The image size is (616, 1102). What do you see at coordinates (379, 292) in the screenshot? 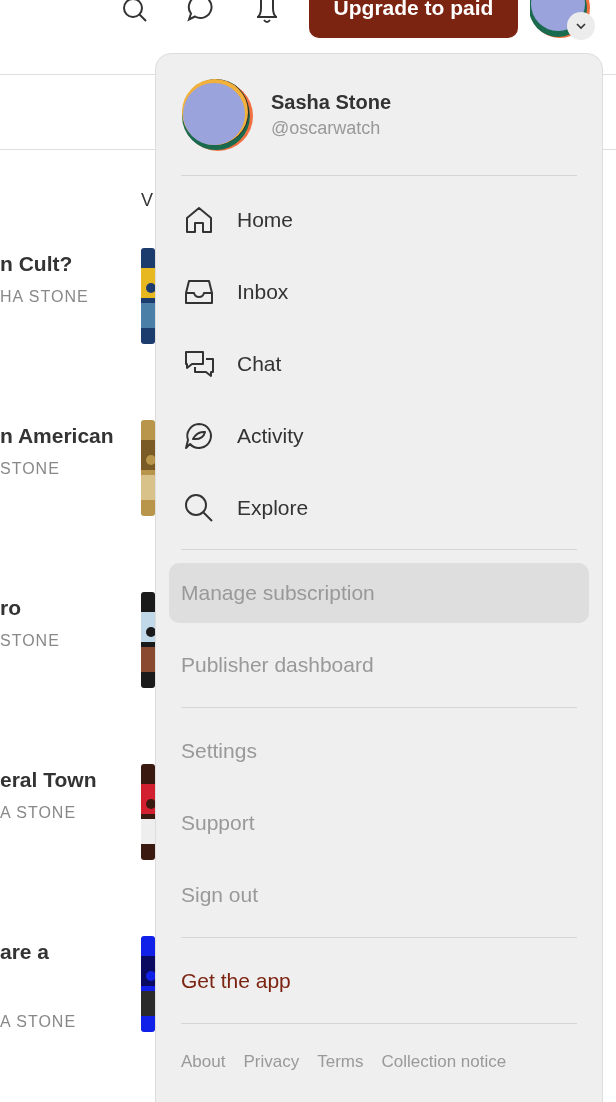
I see `menu-item: Inbox` at bounding box center [379, 292].